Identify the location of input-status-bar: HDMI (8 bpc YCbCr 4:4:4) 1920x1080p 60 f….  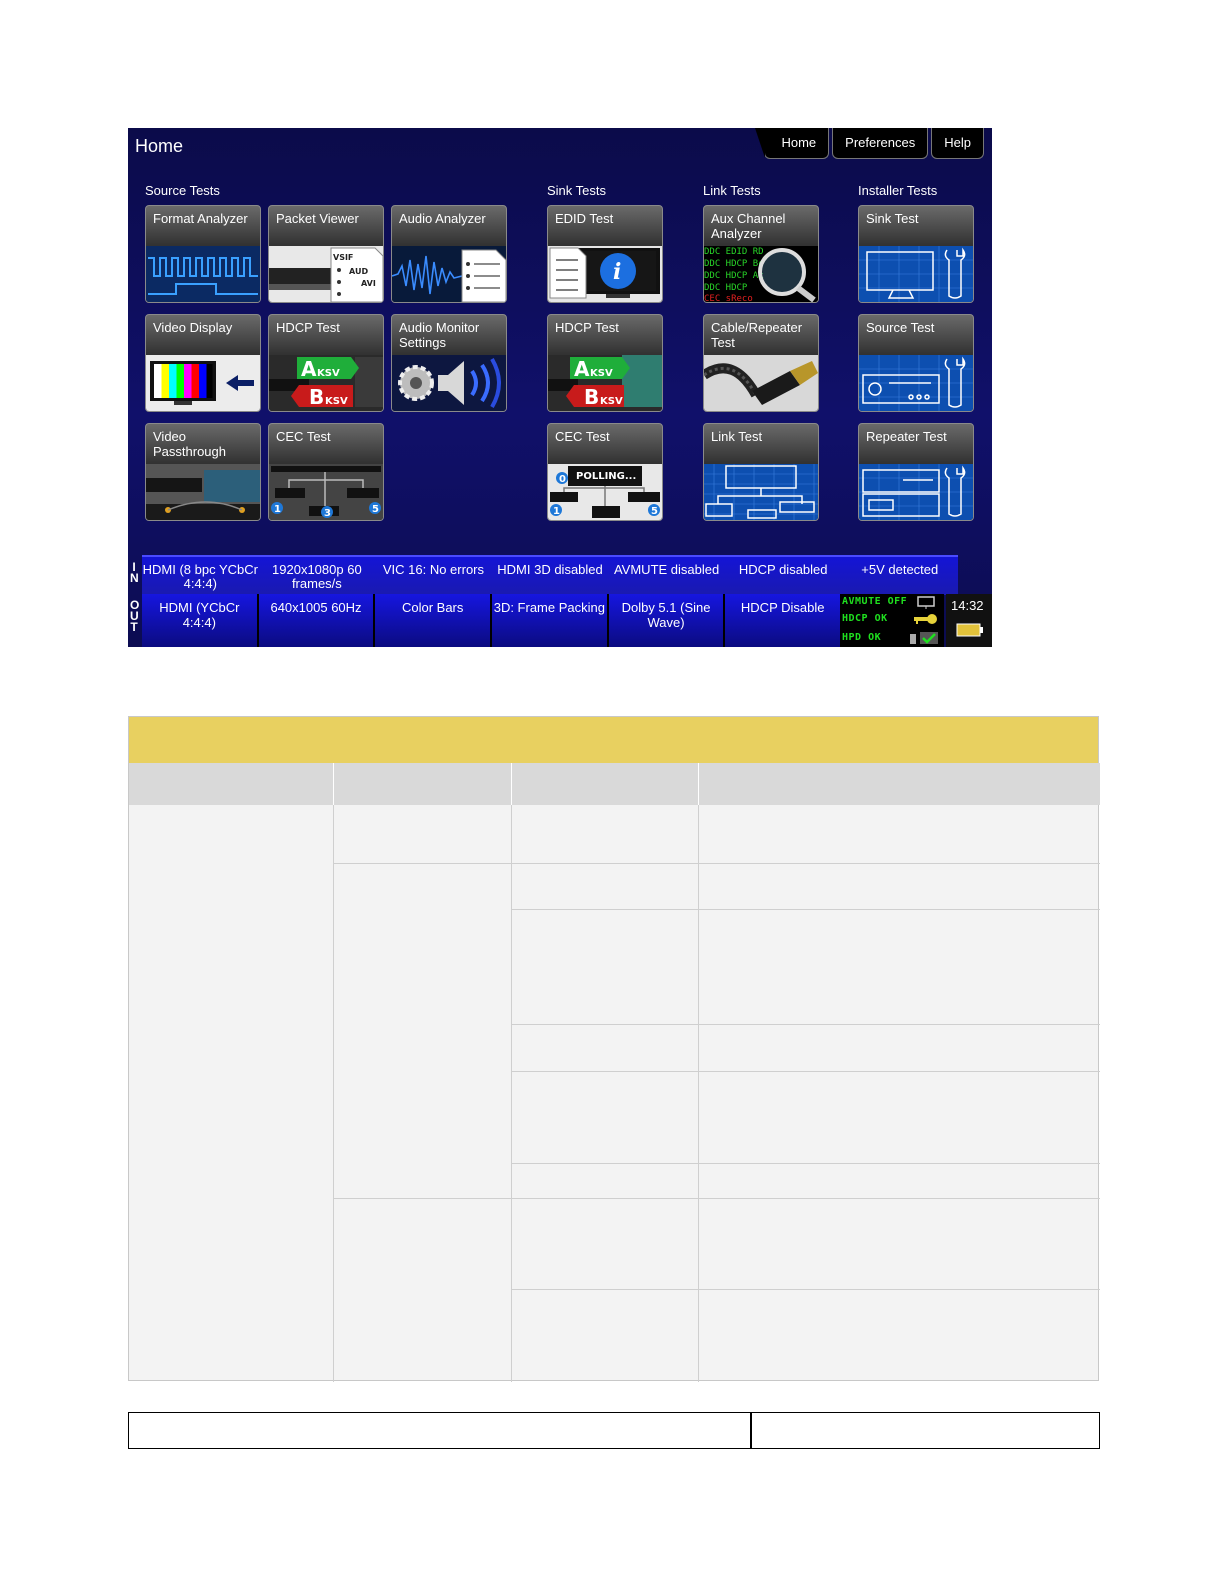
(550, 575).